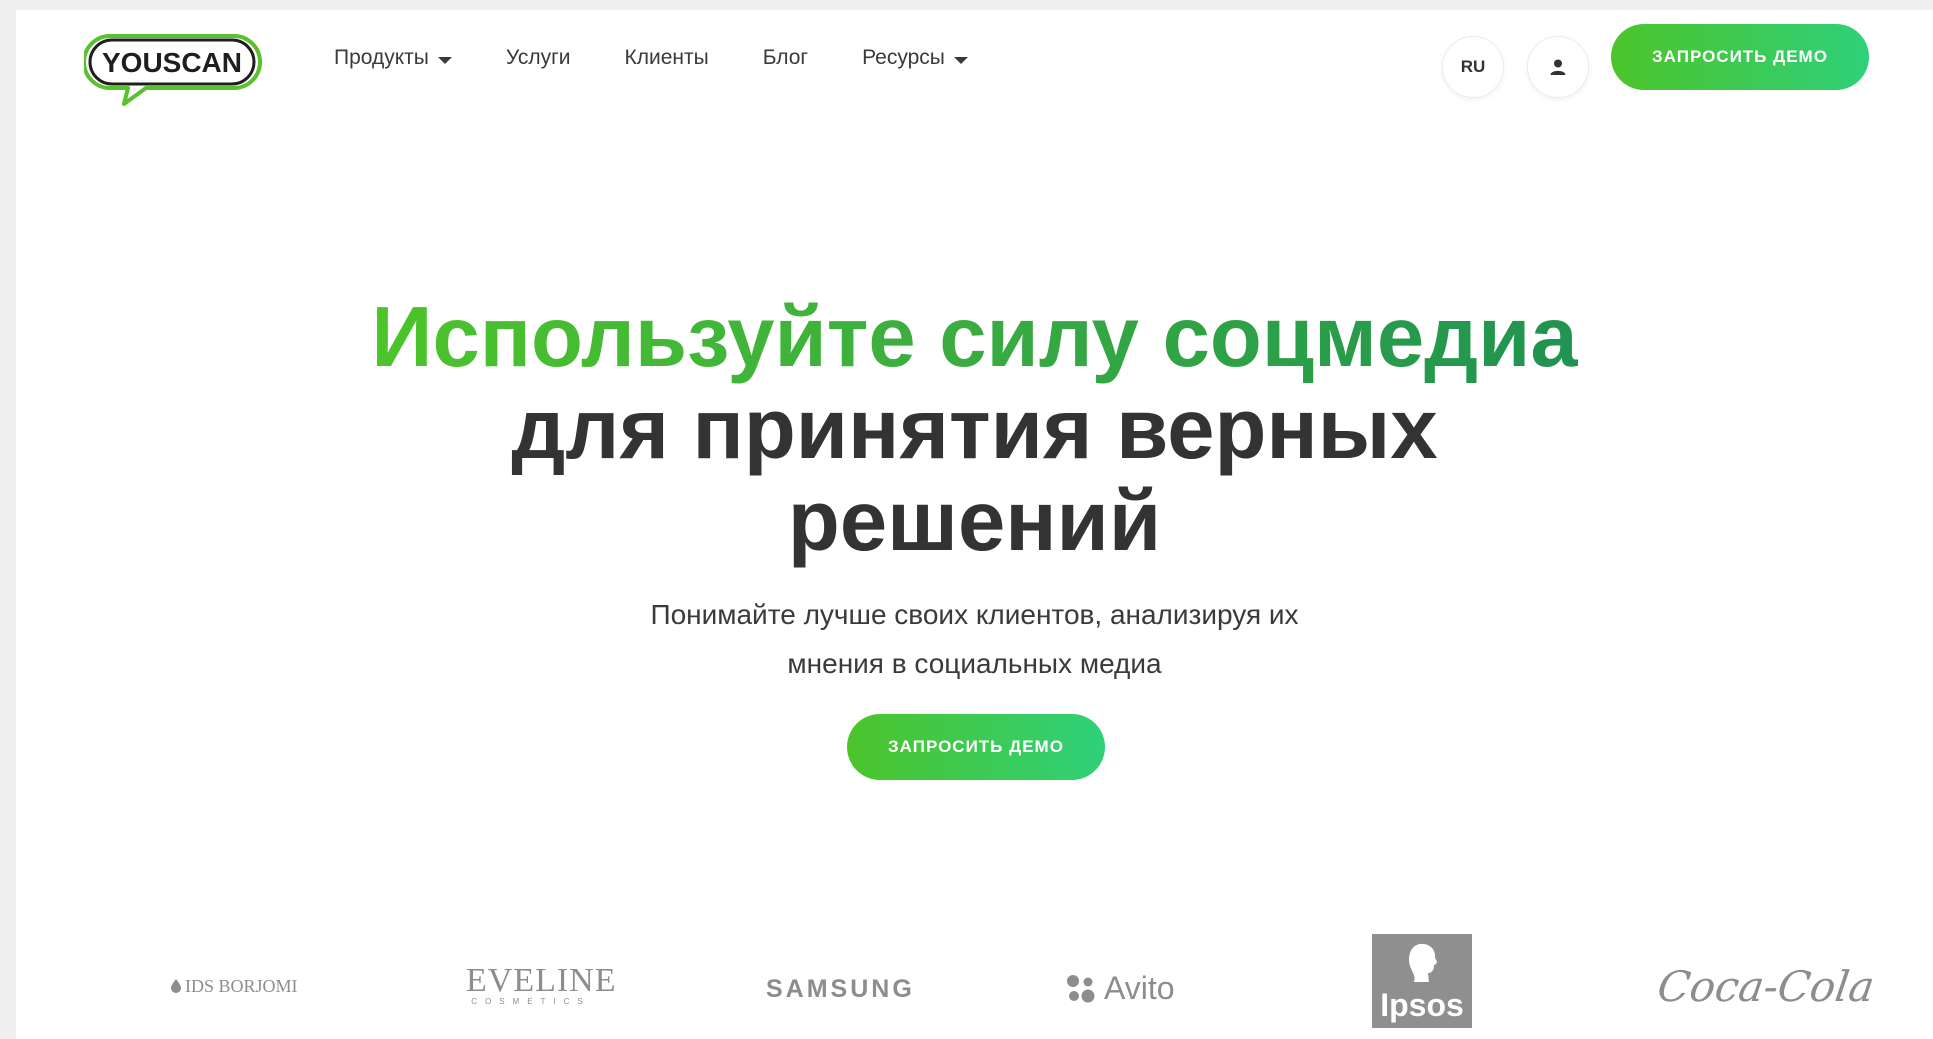  What do you see at coordinates (1423, 962) in the screenshot?
I see `ipsos-head-icon` at bounding box center [1423, 962].